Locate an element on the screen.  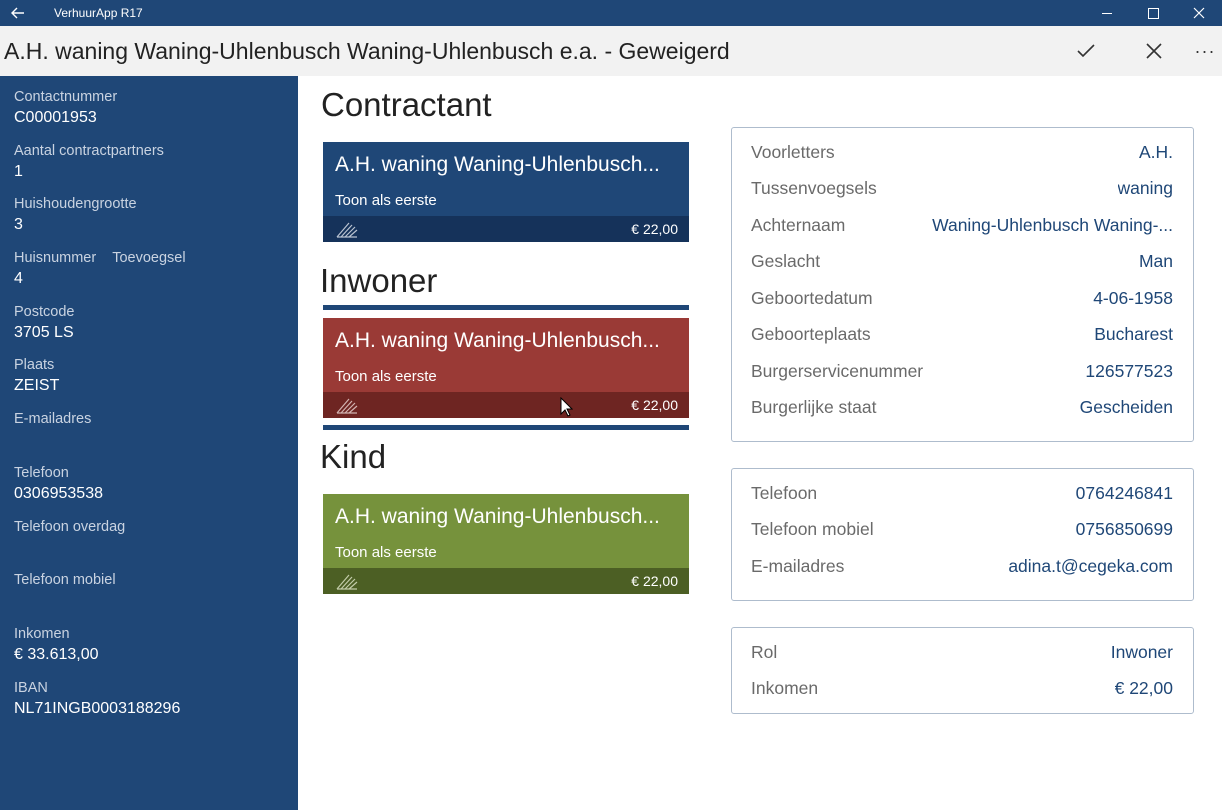
detail-row-rol: Rol Inwoner is located at coordinates (962, 652).